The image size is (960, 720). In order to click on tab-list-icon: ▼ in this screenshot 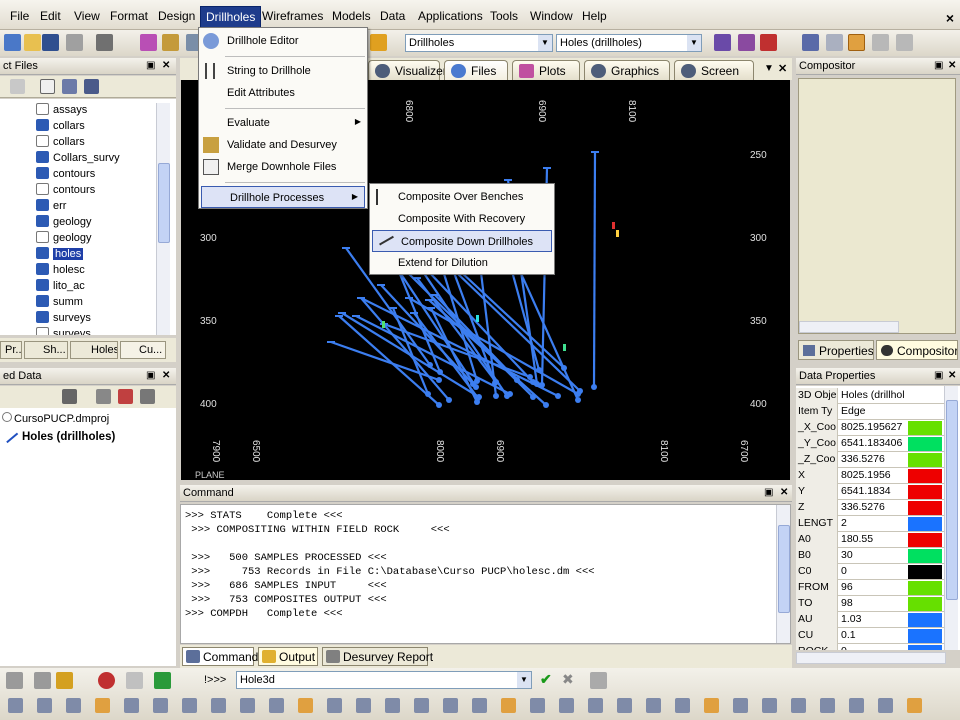, I will do `click(769, 68)`.